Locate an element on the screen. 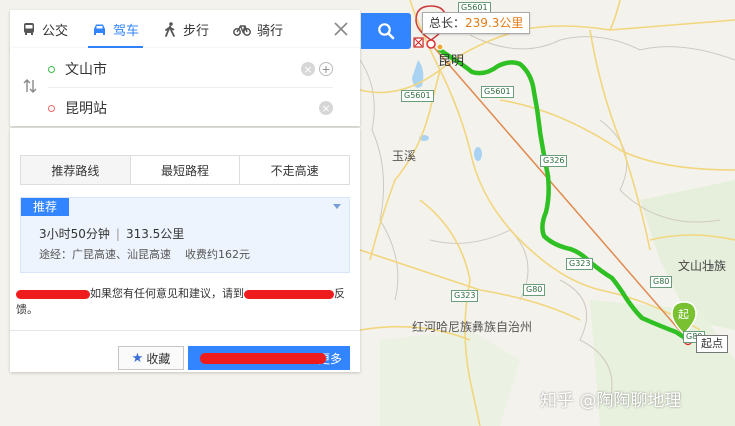  end-point-marker is located at coordinates (431, 44).